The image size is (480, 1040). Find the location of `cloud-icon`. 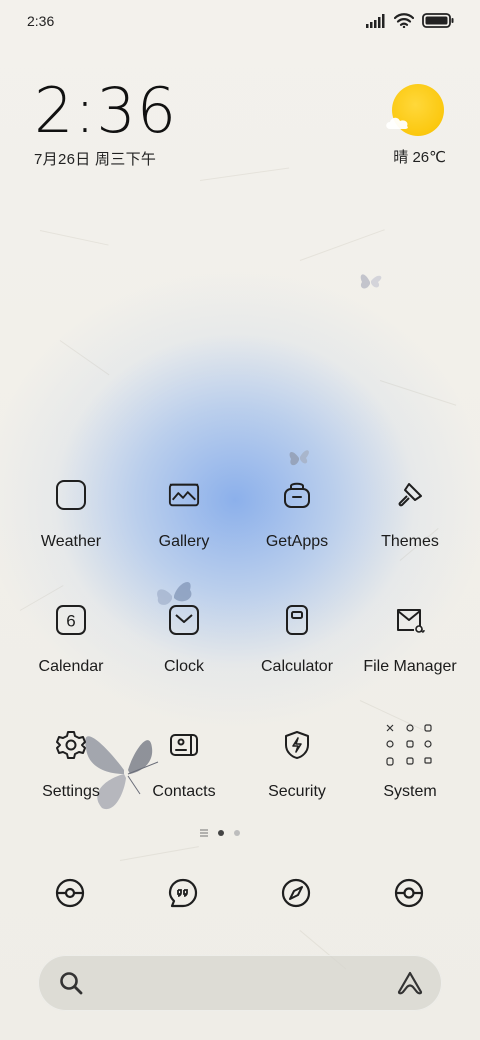

cloud-icon is located at coordinates (397, 123).